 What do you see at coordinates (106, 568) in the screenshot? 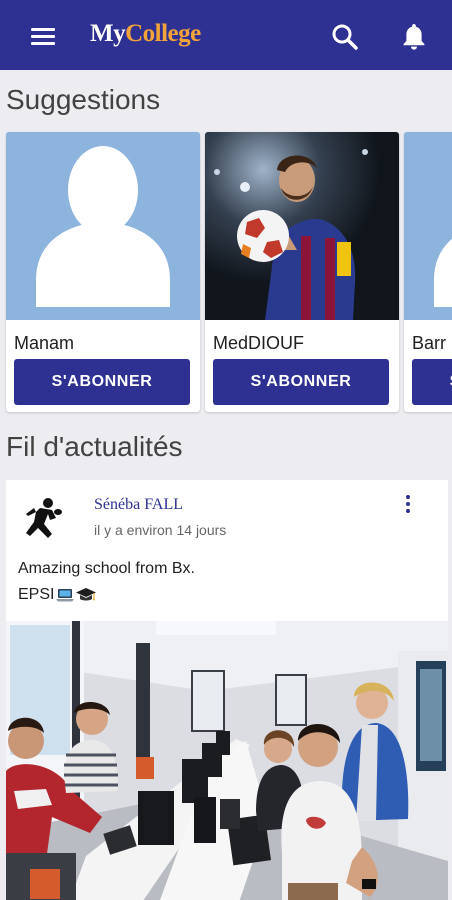
I see `post-text-line: Amazing school from Bx.` at bounding box center [106, 568].